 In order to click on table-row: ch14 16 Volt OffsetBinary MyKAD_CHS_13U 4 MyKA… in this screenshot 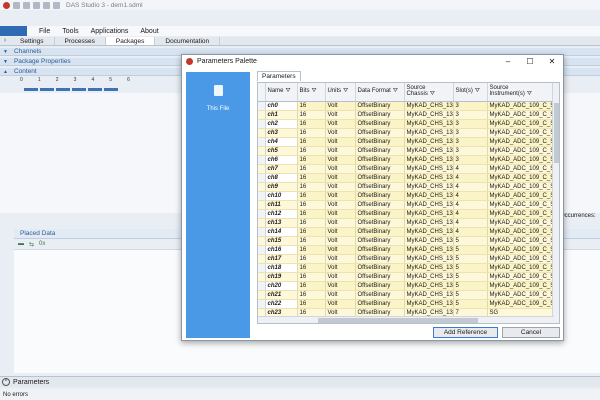, I will do `click(406, 232)`.